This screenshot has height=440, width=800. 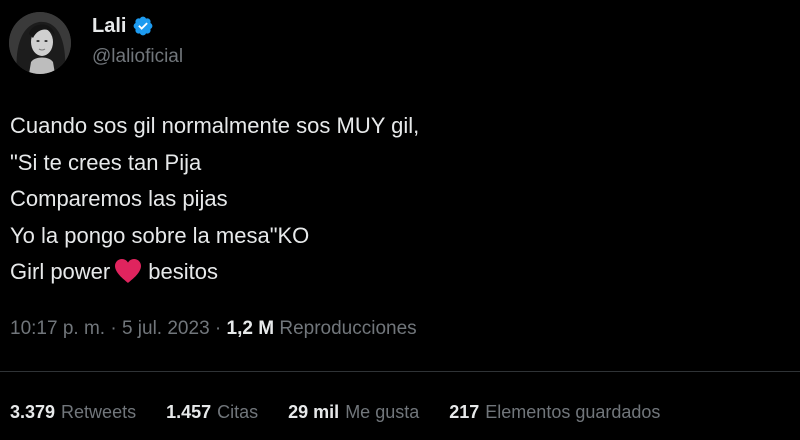 I want to click on quotes-stat: 1.457 Citas, so click(x=212, y=412).